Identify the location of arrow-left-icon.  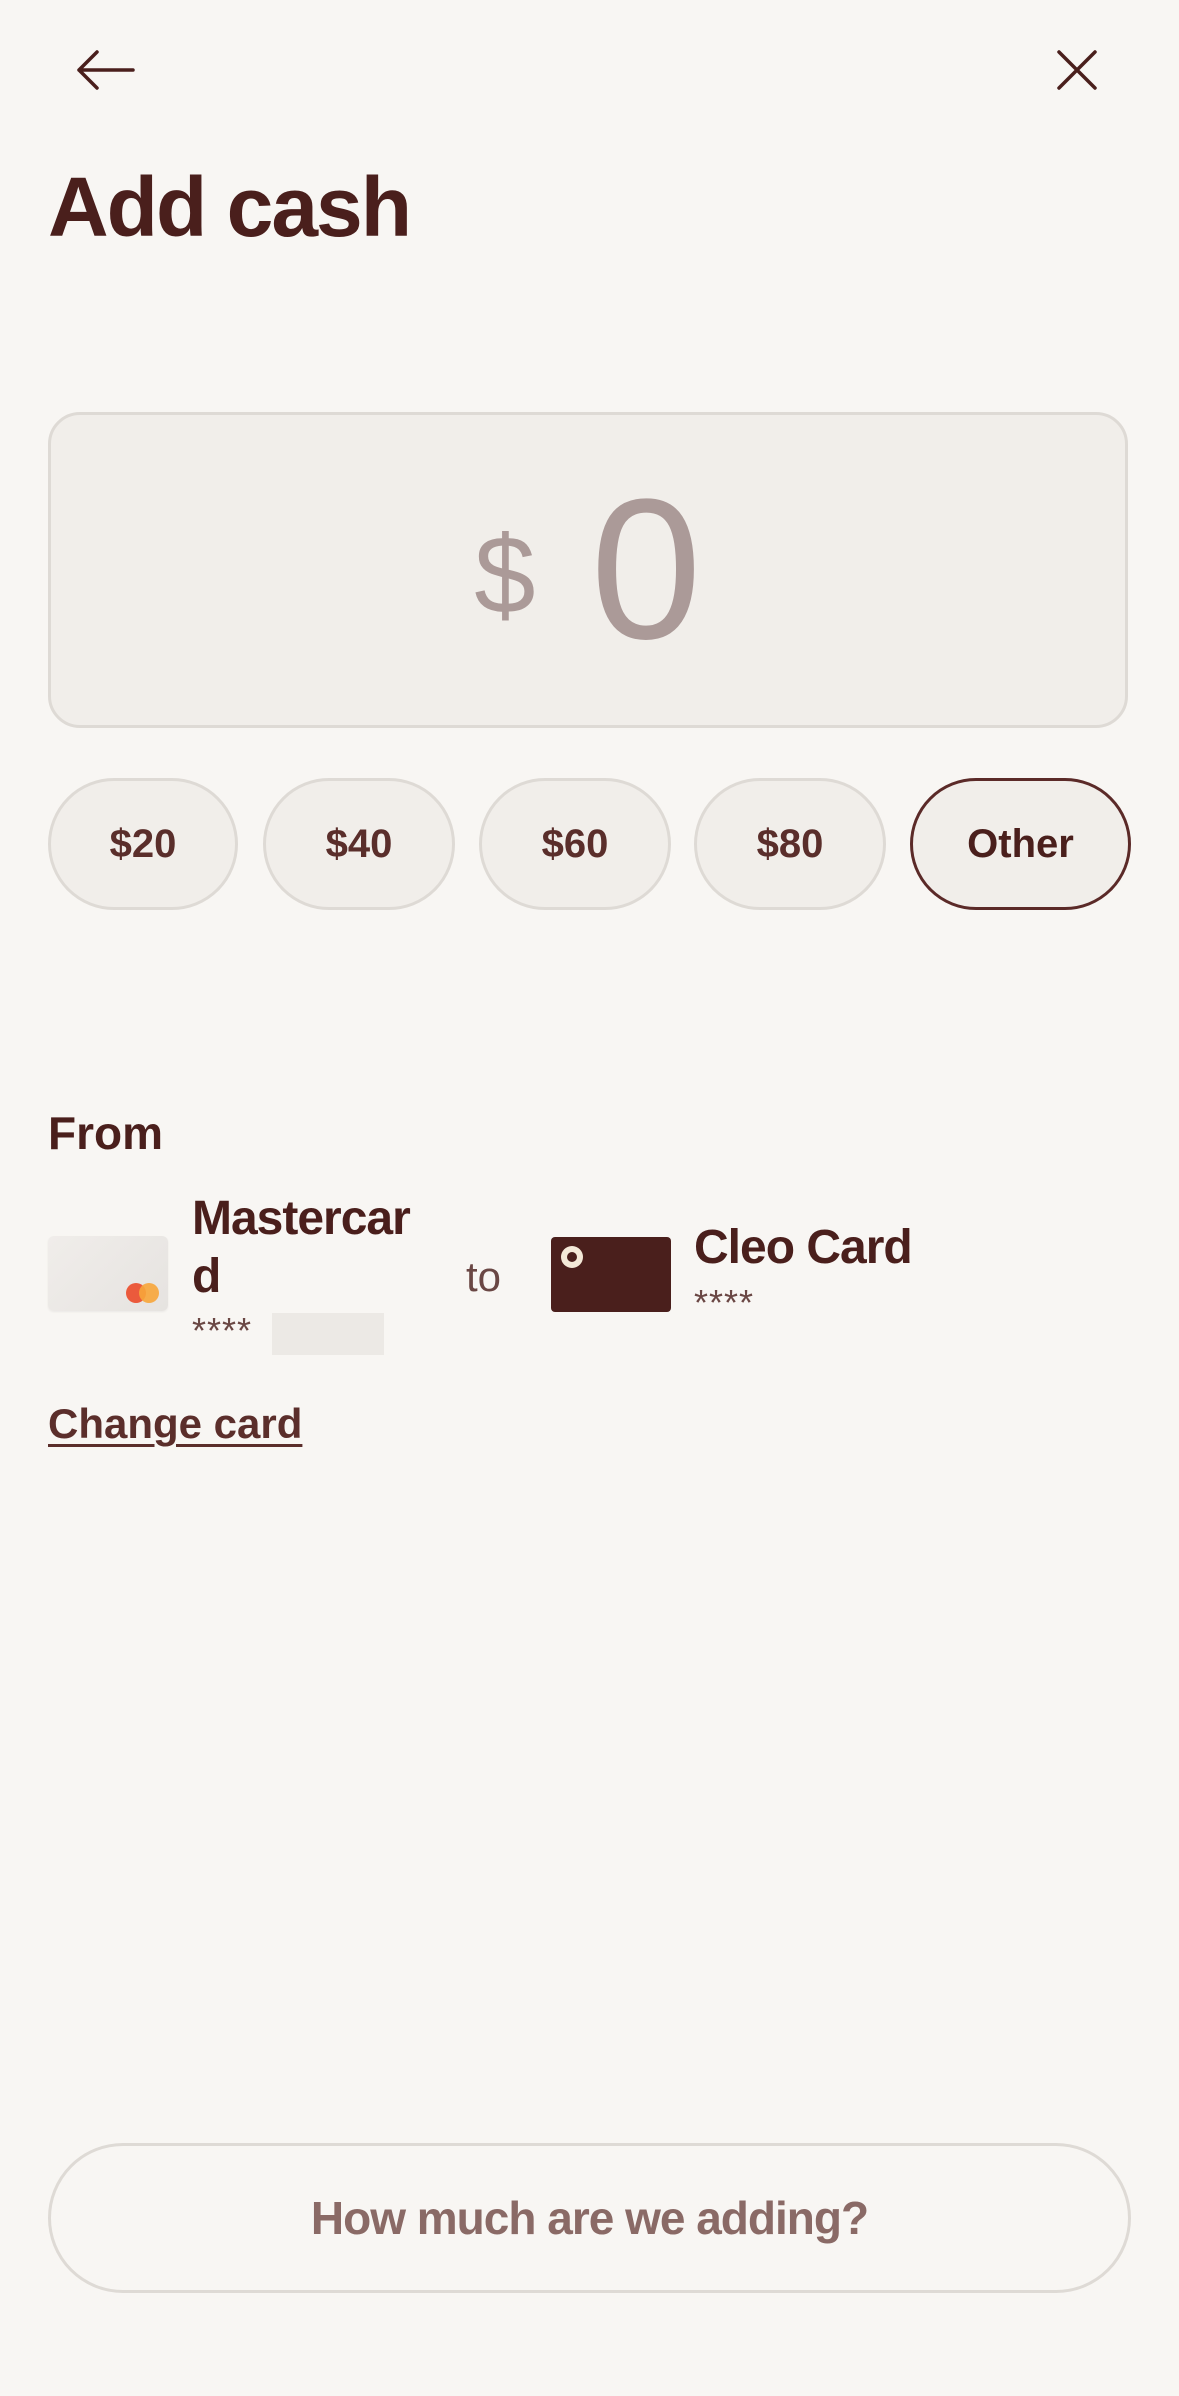
(106, 70).